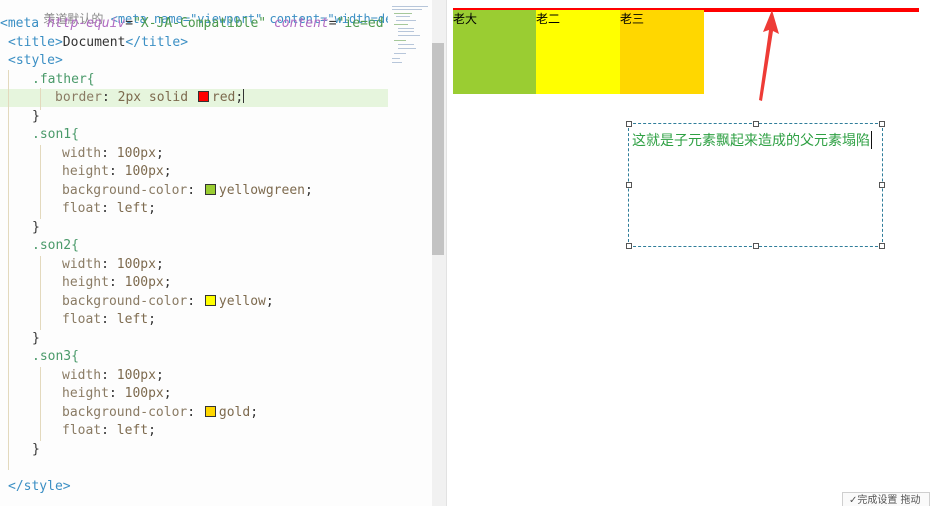  Describe the element at coordinates (82, 153) in the screenshot. I see `son1-width-prop: width` at that location.